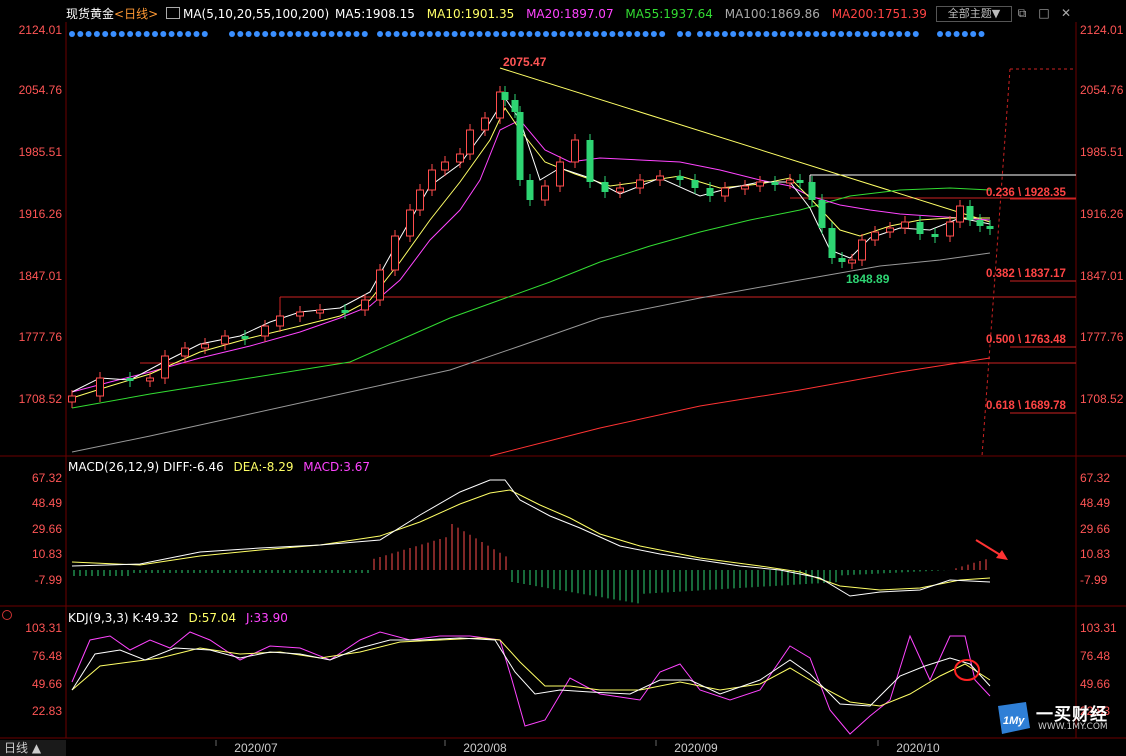 The width and height of the screenshot is (1126, 756). What do you see at coordinates (1066, 13) in the screenshot?
I see `window-close-icon: ✕` at bounding box center [1066, 13].